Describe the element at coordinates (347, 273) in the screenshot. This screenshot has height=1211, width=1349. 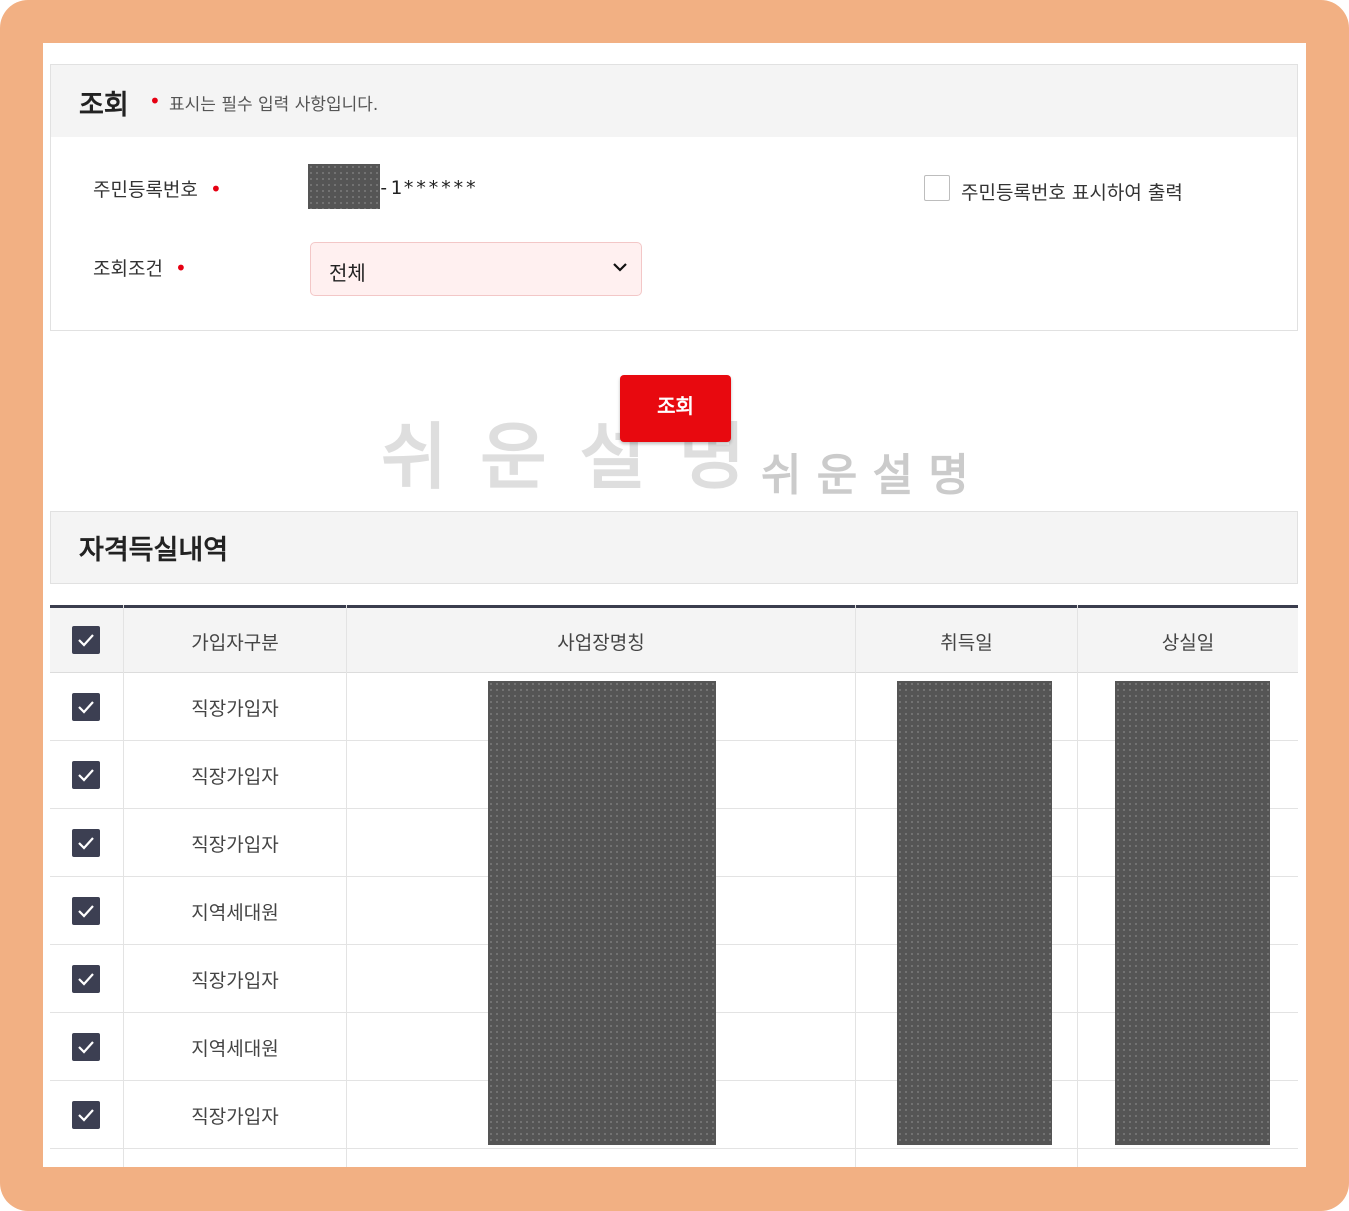
I see `condition-selected-value: 전체` at that location.